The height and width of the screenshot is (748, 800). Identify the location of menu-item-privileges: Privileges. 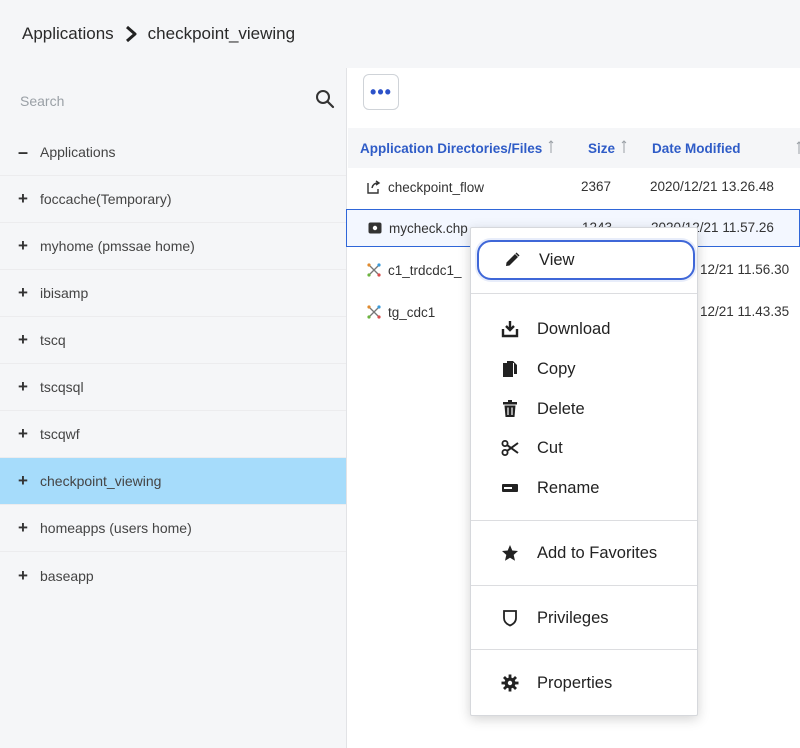
(584, 618).